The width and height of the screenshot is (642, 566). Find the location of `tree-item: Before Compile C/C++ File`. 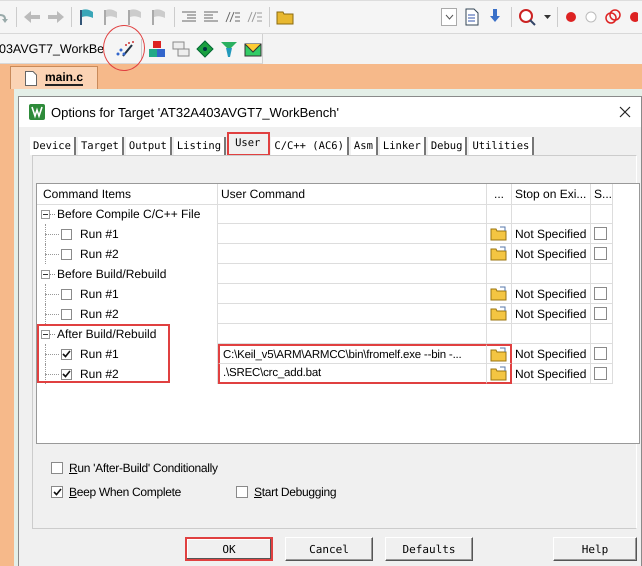

tree-item: Before Compile C/C++ File is located at coordinates (128, 214).